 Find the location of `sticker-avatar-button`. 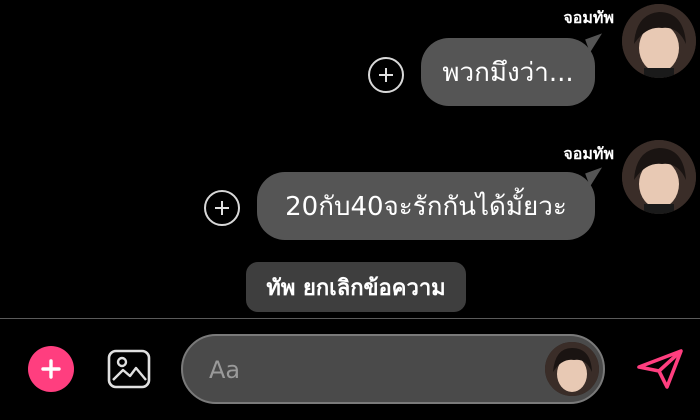

sticker-avatar-button is located at coordinates (572, 369).